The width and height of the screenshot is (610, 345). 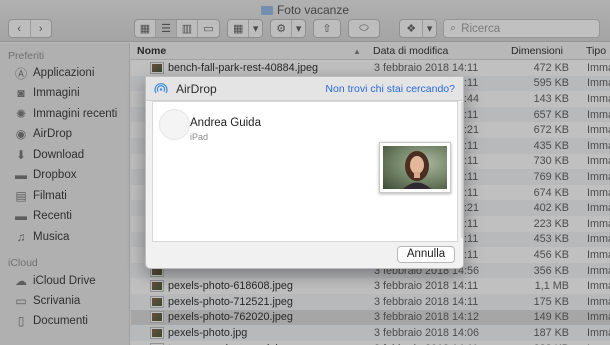 What do you see at coordinates (174, 124) in the screenshot?
I see `avatar` at bounding box center [174, 124].